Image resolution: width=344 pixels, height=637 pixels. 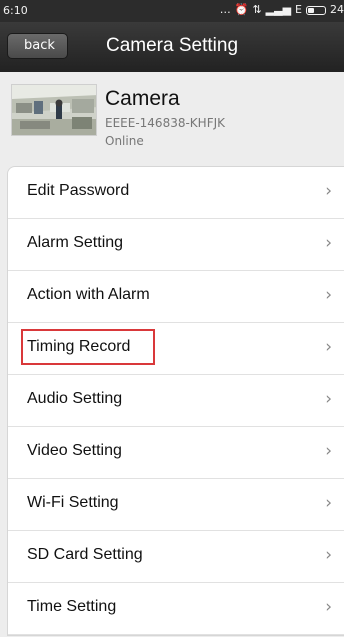 I want to click on setting-label: Video Setting, so click(x=74, y=450).